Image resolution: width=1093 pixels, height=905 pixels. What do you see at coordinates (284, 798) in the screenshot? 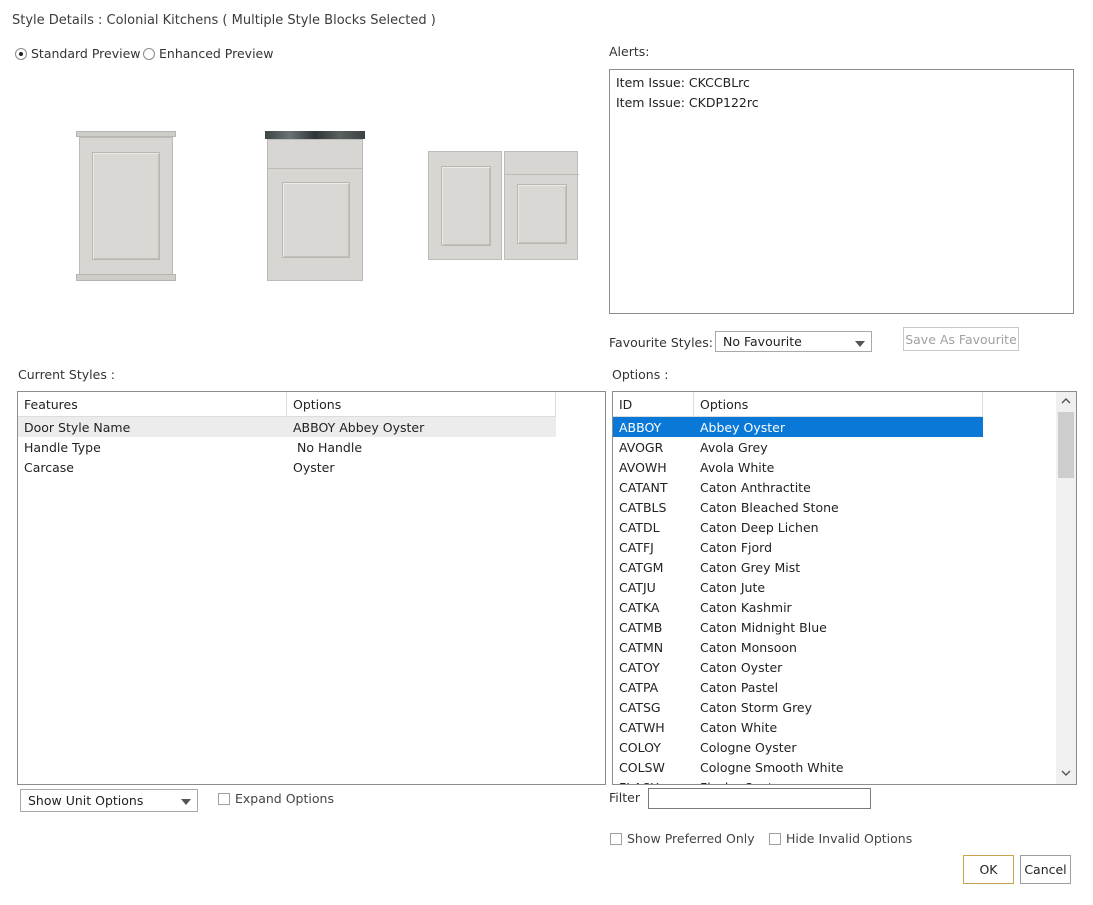
I see `expand-options-label: Expand Options` at bounding box center [284, 798].